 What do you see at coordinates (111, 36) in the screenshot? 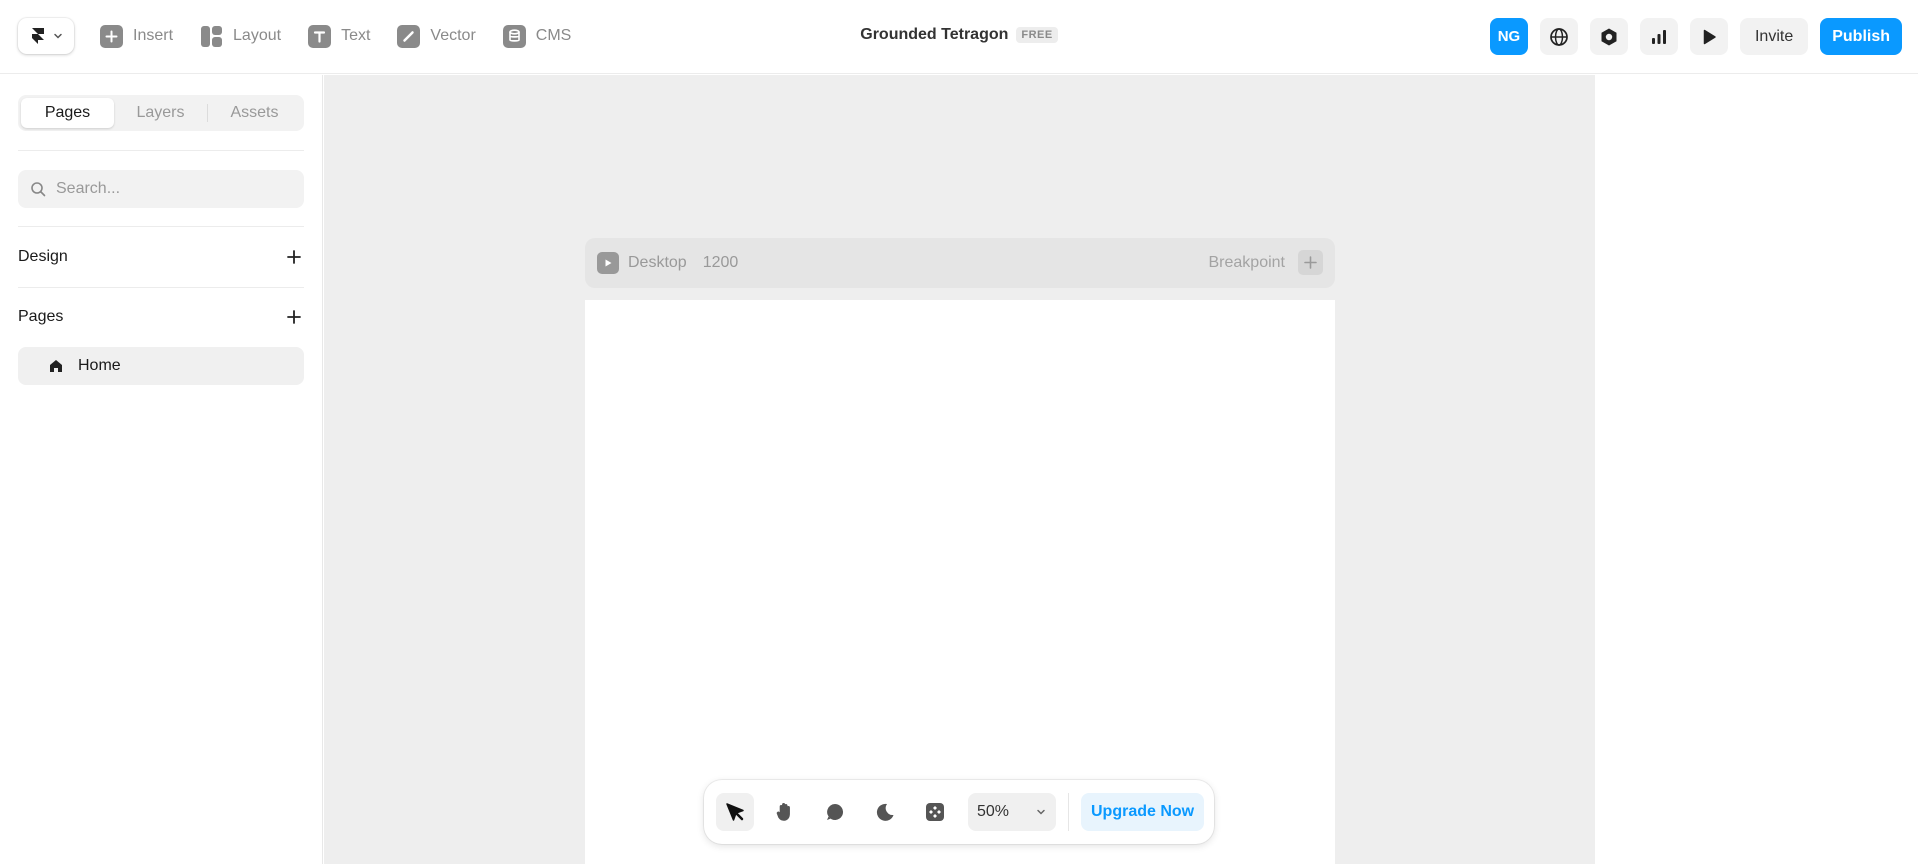
I see `plus-square-icon` at bounding box center [111, 36].